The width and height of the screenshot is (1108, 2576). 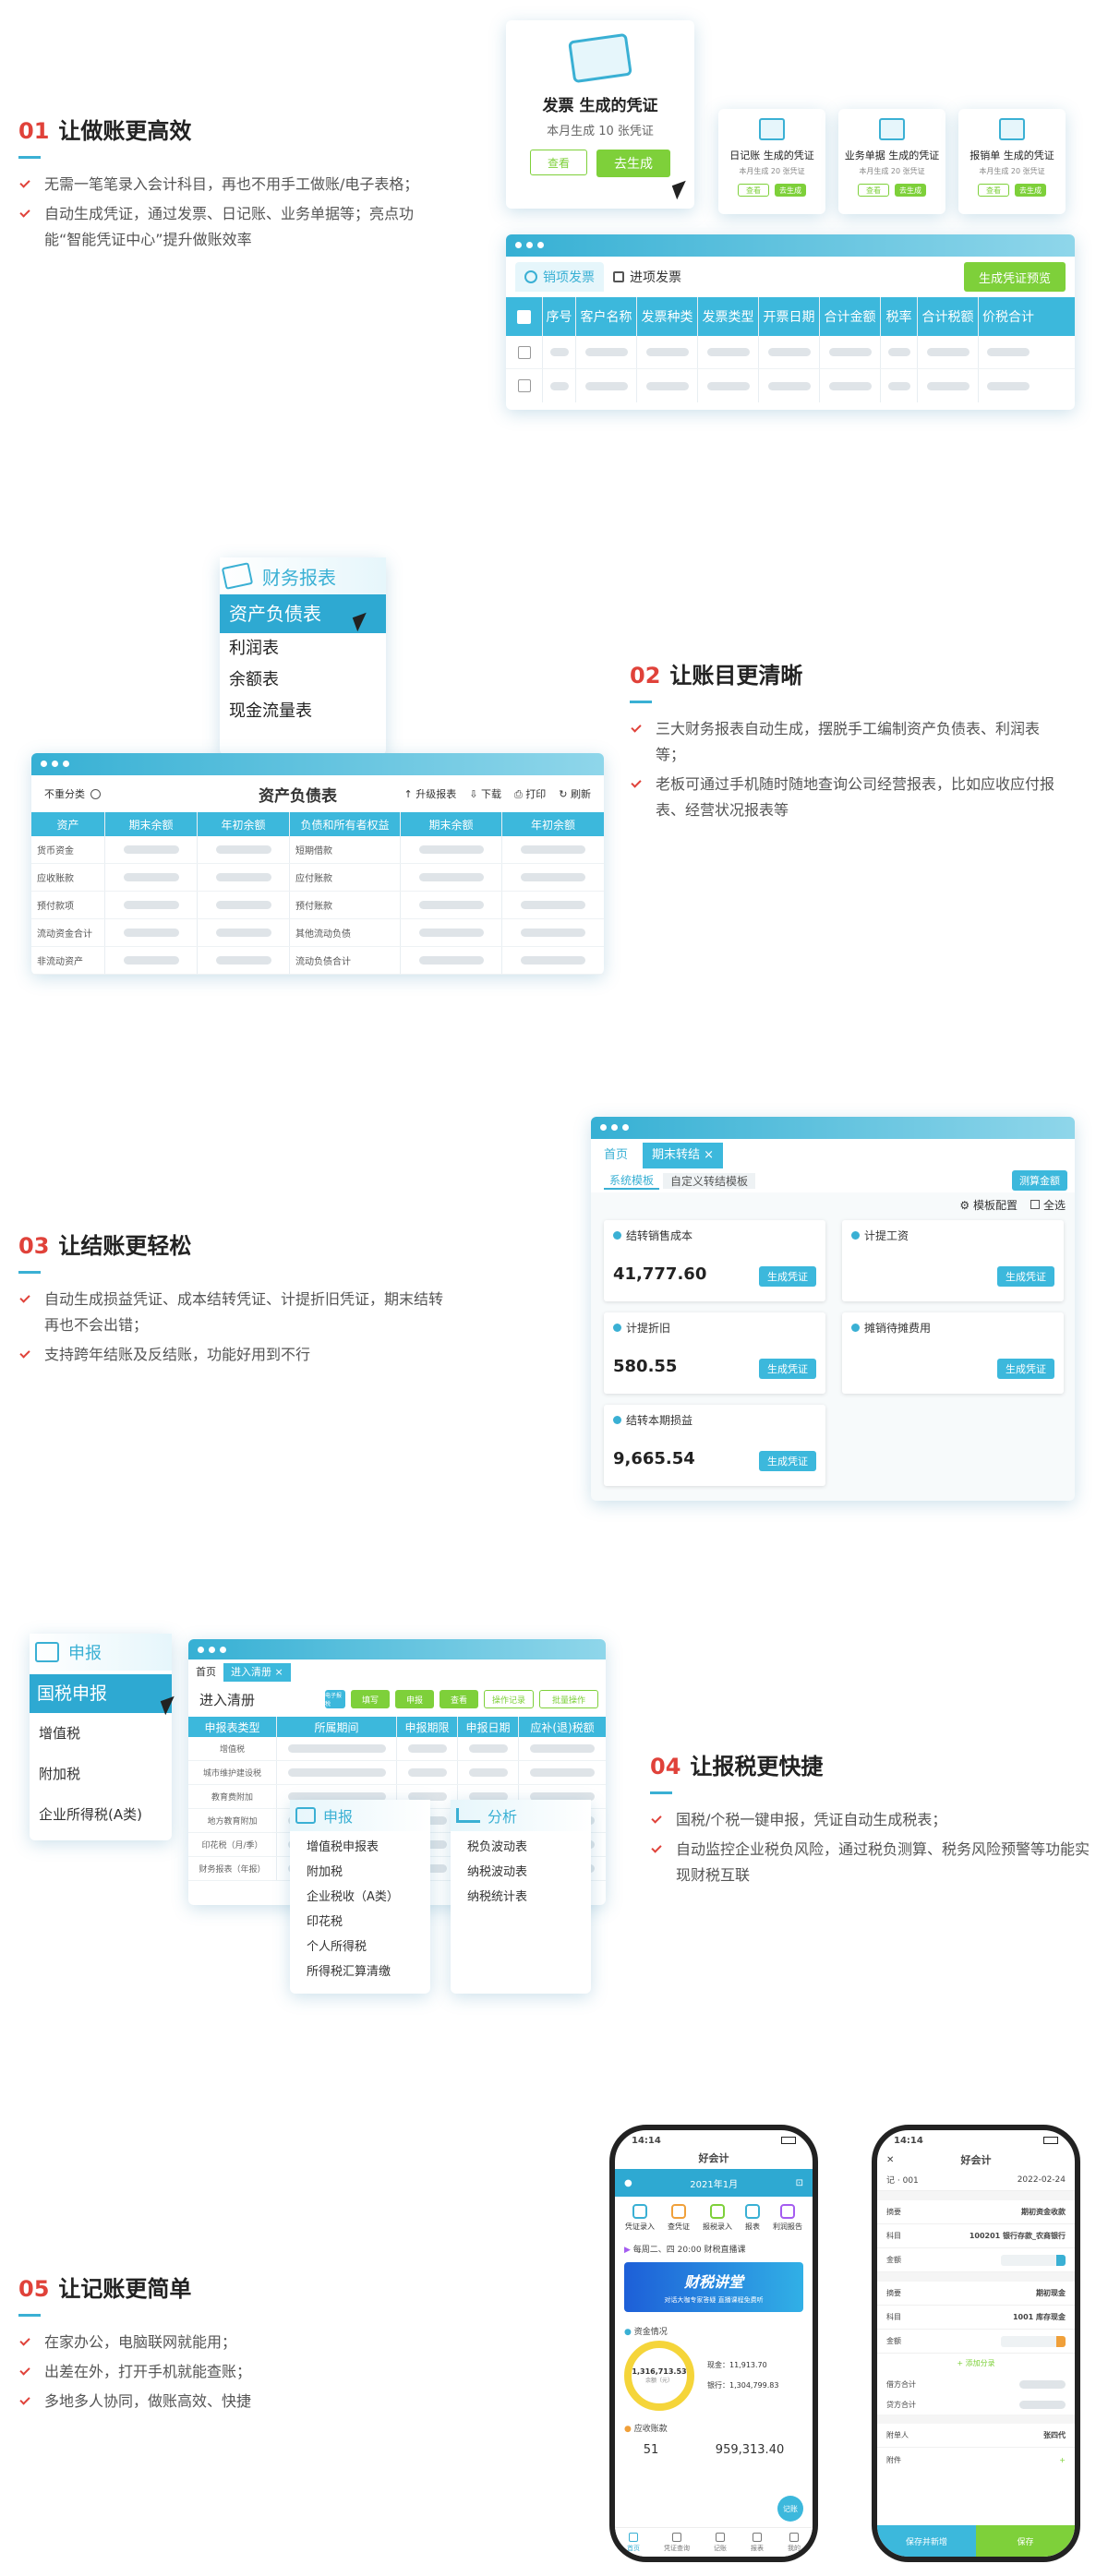 What do you see at coordinates (303, 712) in the screenshot?
I see `menu-item-cash-flow: 现金流量表` at bounding box center [303, 712].